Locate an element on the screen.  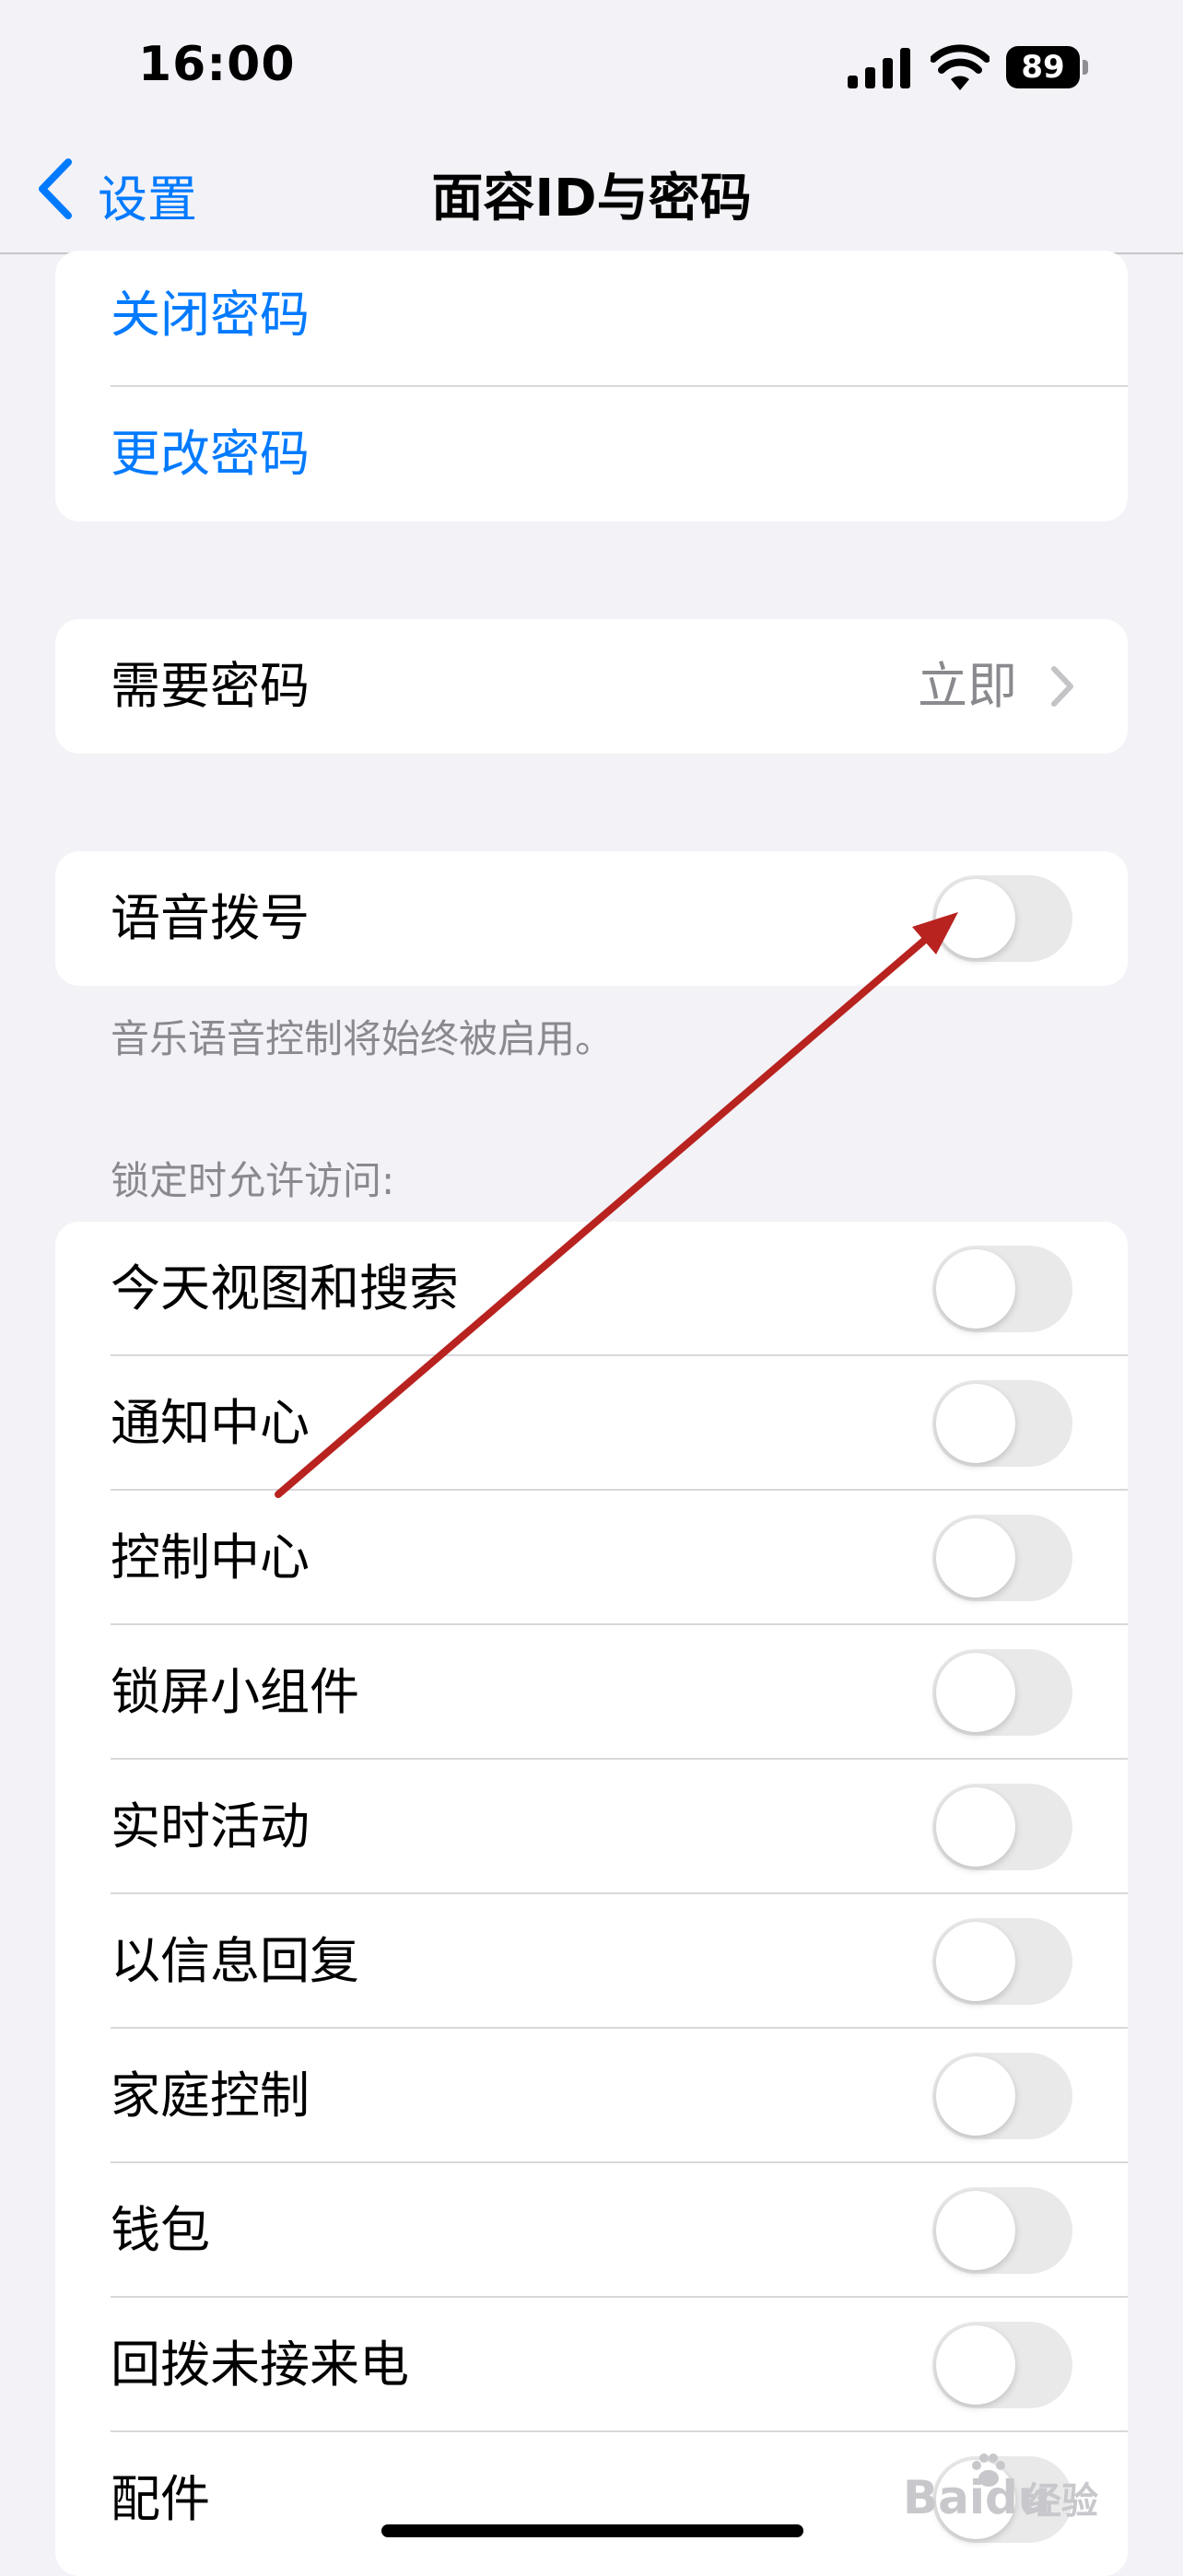
reply-with-message-label: 以信息回复 is located at coordinates (235, 1961).